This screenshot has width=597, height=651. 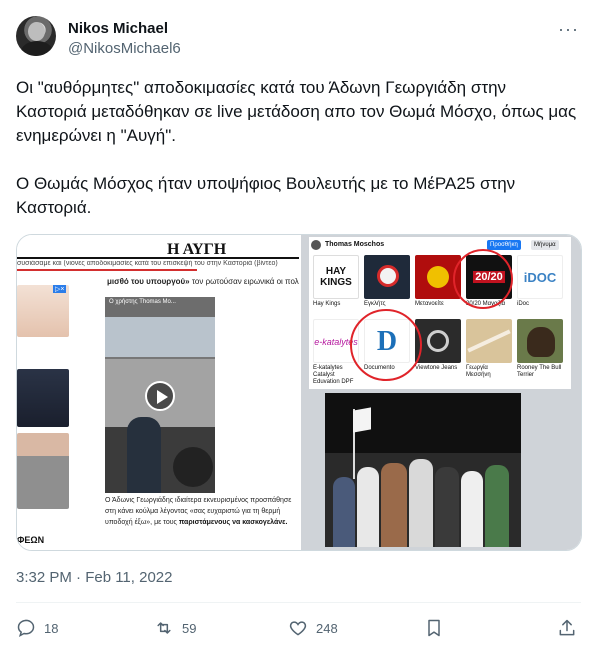 What do you see at coordinates (387, 281) in the screenshot?
I see `page-tile: Εγκλήτς` at bounding box center [387, 281].